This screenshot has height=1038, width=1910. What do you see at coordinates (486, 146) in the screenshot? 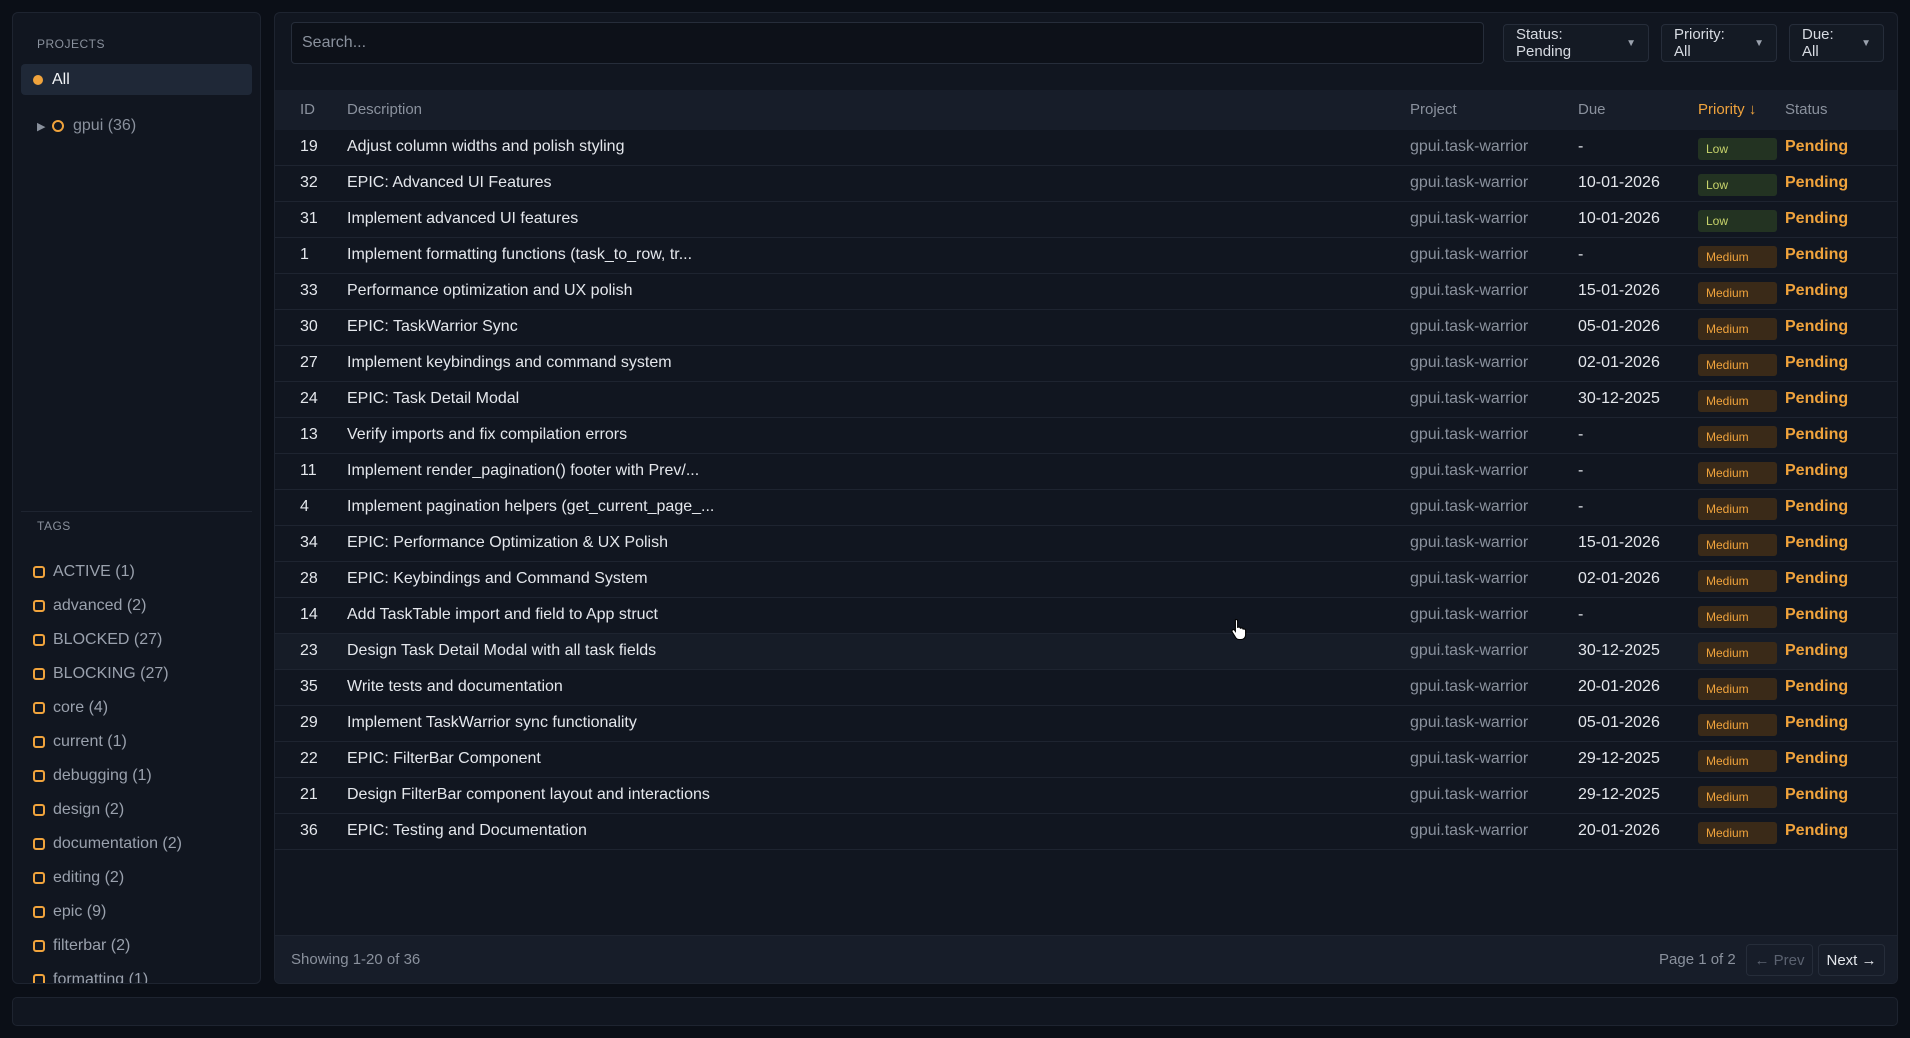
I see `cell-description: Adjust column widths and polish styling` at bounding box center [486, 146].